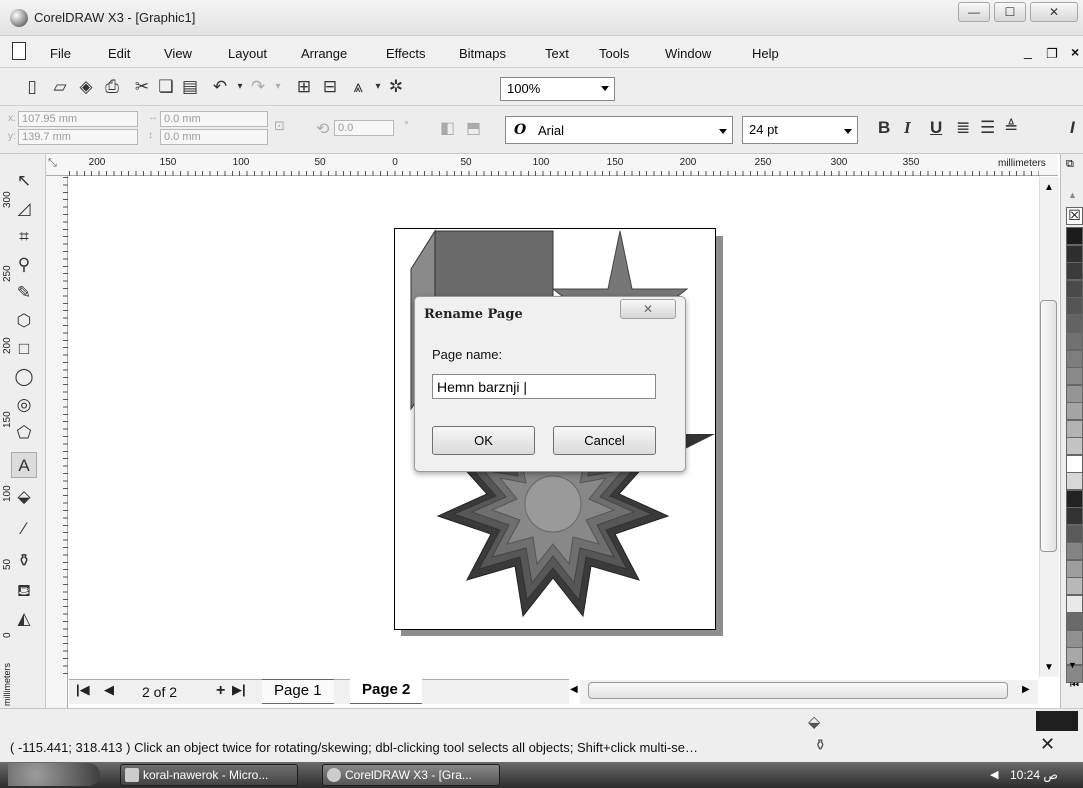 This screenshot has height=788, width=1083. I want to click on spiral-tool-icon: ◎, so click(24, 405).